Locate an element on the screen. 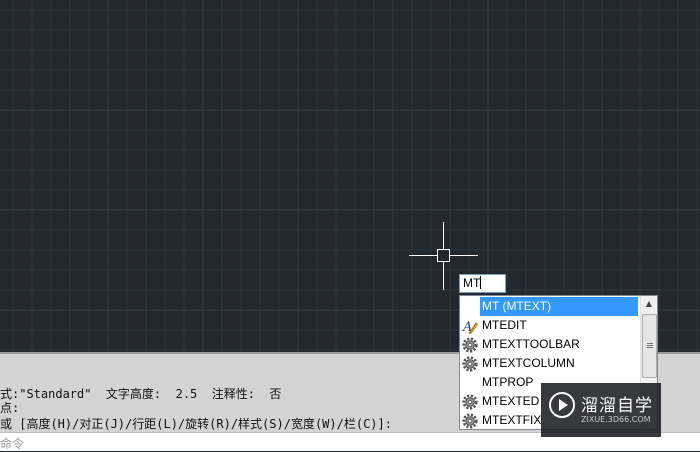  autocomplete-item-mtextcolumn: MTEXTCOLUMN is located at coordinates (551, 363).